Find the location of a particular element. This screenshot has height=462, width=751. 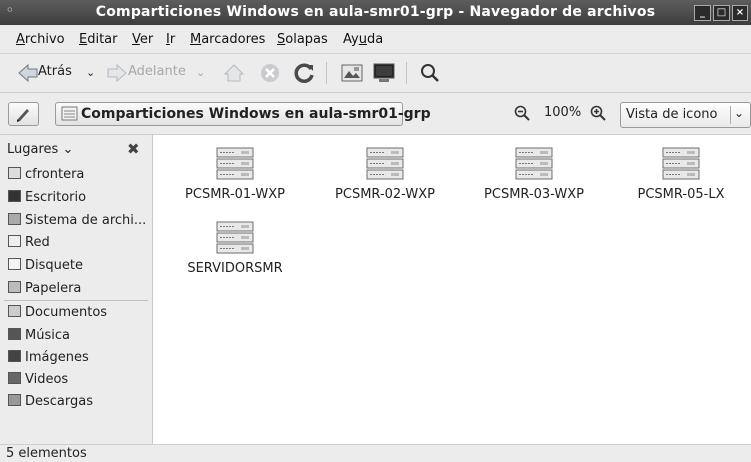

sidebar-item-disquete: Disquete is located at coordinates (45, 265).